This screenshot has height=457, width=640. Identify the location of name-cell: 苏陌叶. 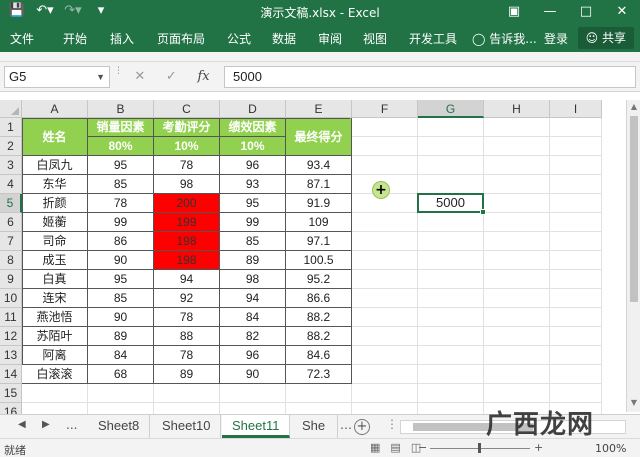
(55, 336).